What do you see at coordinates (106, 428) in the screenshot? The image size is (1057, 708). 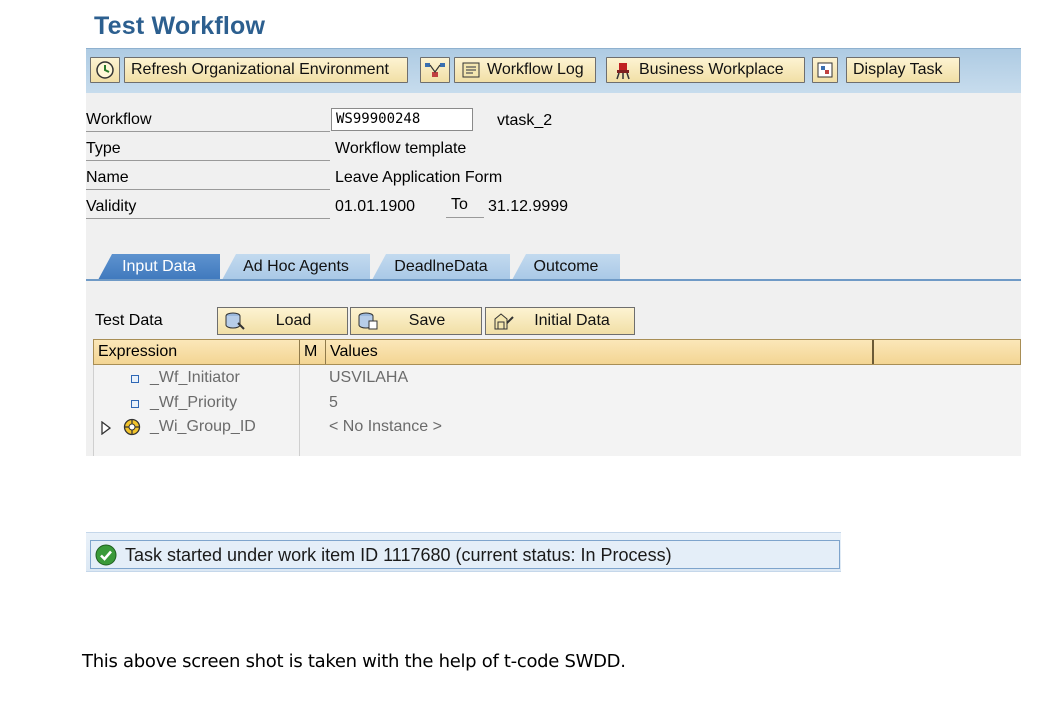 I see `expand-triangle-icon` at bounding box center [106, 428].